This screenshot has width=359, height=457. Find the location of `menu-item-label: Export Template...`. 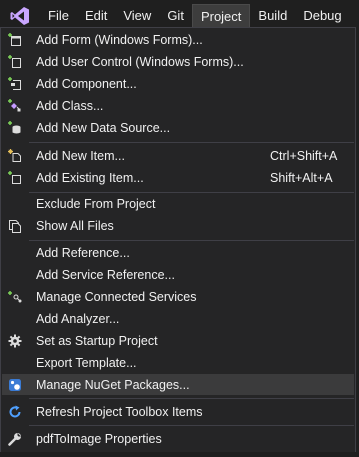

menu-item-label: Export Template... is located at coordinates (86, 362).